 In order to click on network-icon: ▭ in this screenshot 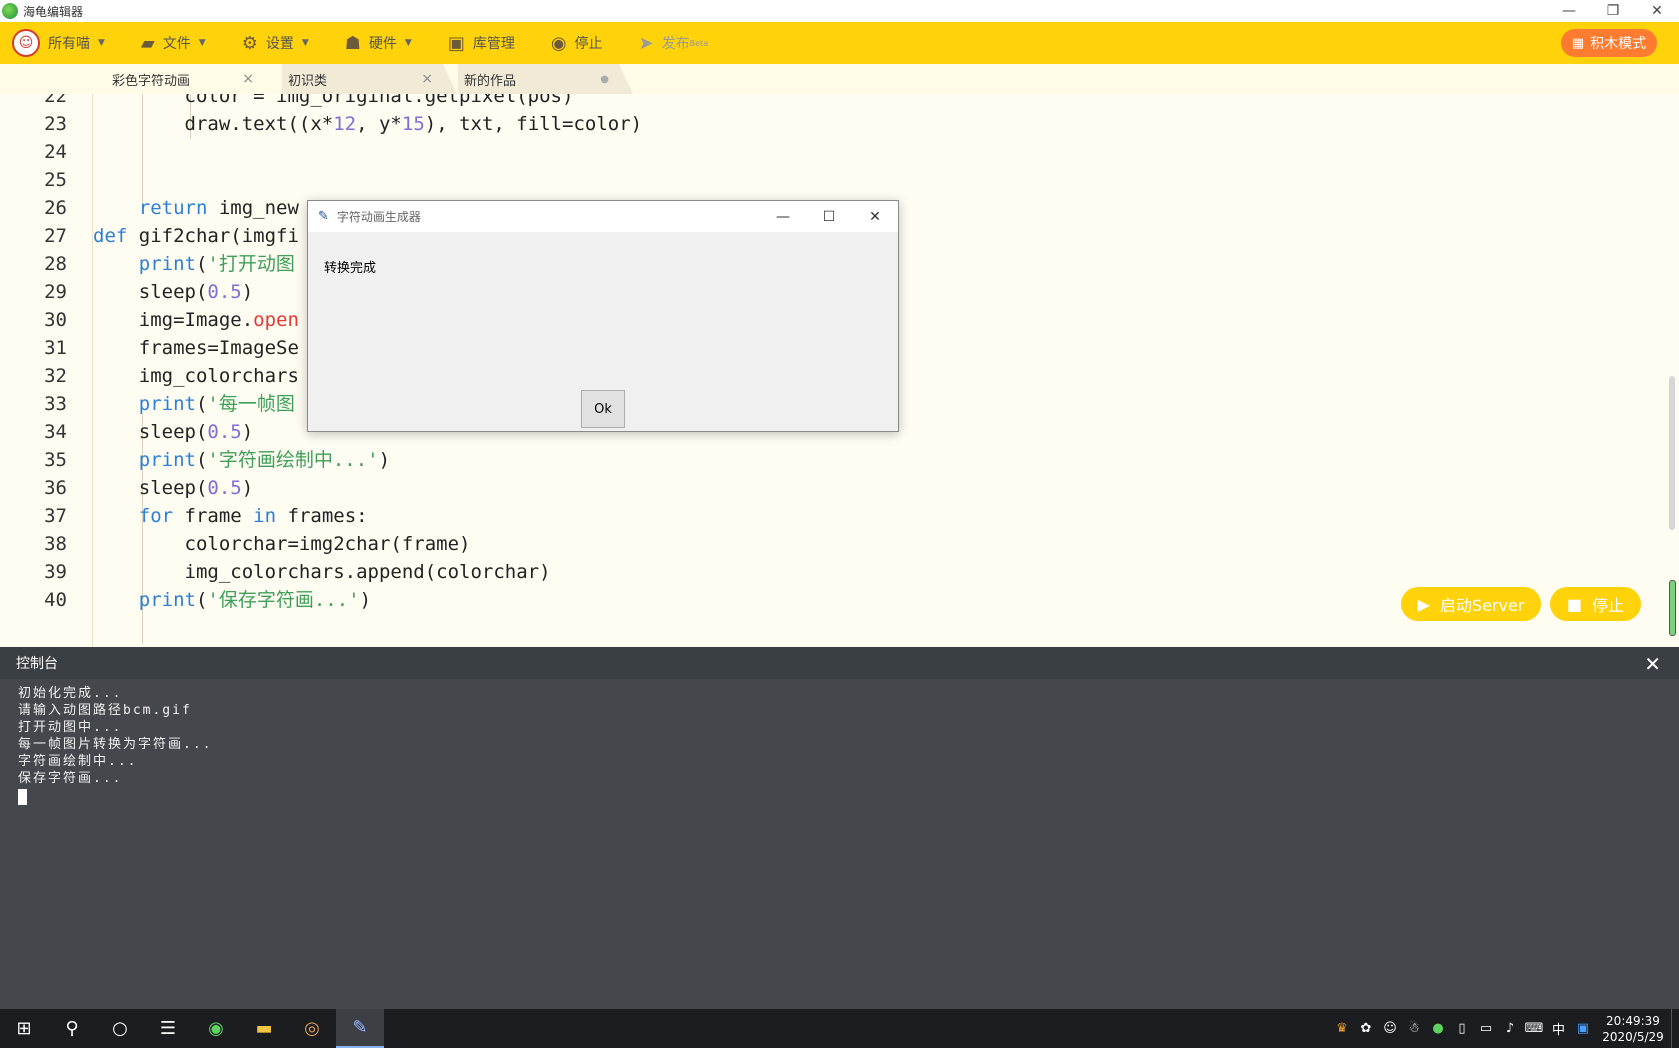, I will do `click(1486, 1028)`.